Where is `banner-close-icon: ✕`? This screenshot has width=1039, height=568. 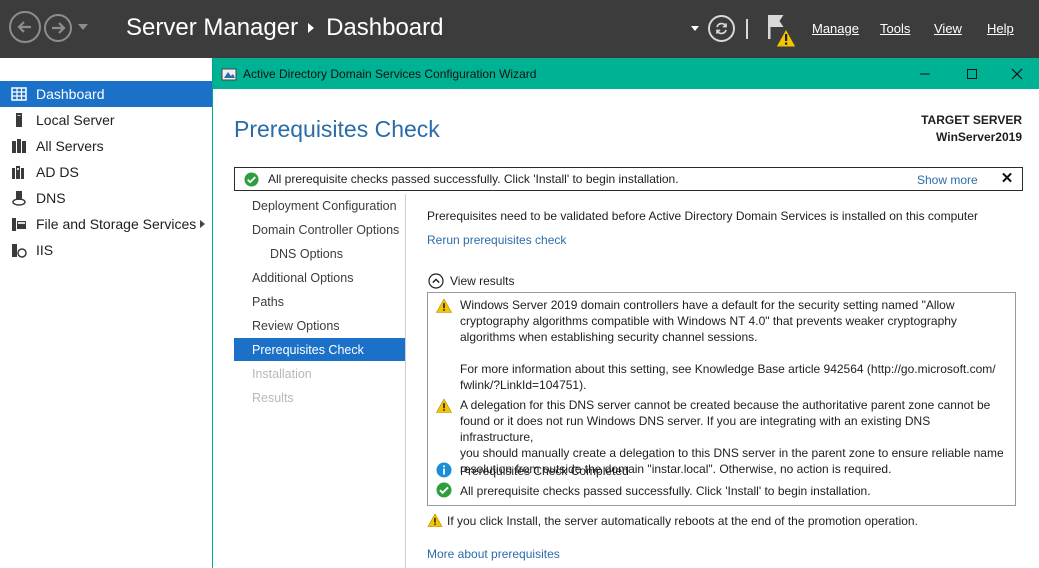 banner-close-icon: ✕ is located at coordinates (1007, 179).